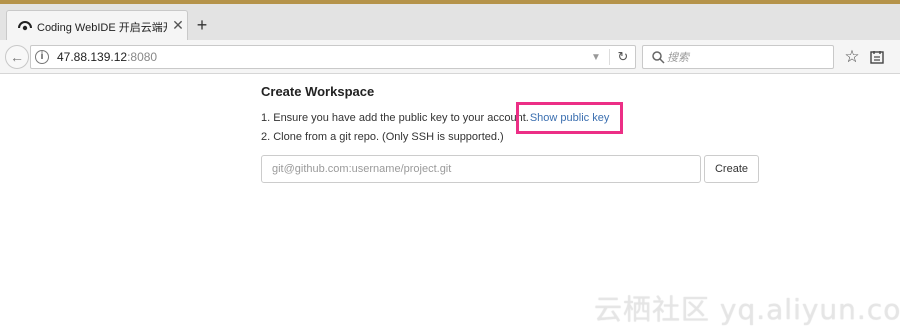 This screenshot has width=900, height=333. What do you see at coordinates (609, 57) in the screenshot?
I see `url-separator` at bounding box center [609, 57].